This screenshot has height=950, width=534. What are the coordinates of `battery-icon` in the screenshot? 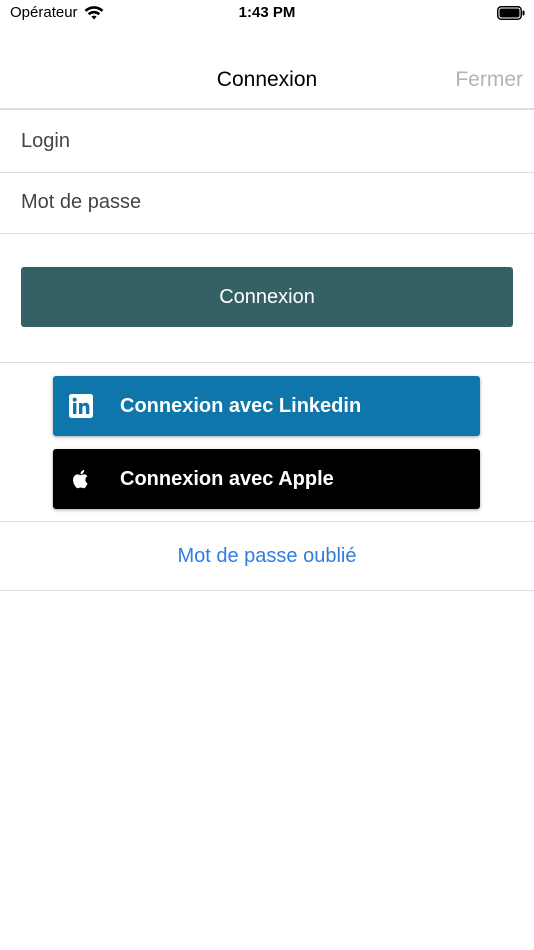 It's located at (511, 13).